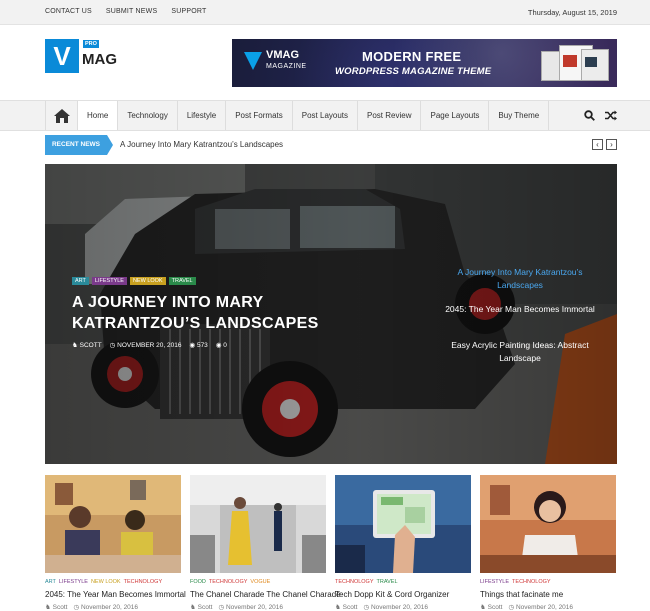 This screenshot has width=650, height=611. Describe the element at coordinates (259, 115) in the screenshot. I see `nav-item-post-formats: Post Formats` at that location.